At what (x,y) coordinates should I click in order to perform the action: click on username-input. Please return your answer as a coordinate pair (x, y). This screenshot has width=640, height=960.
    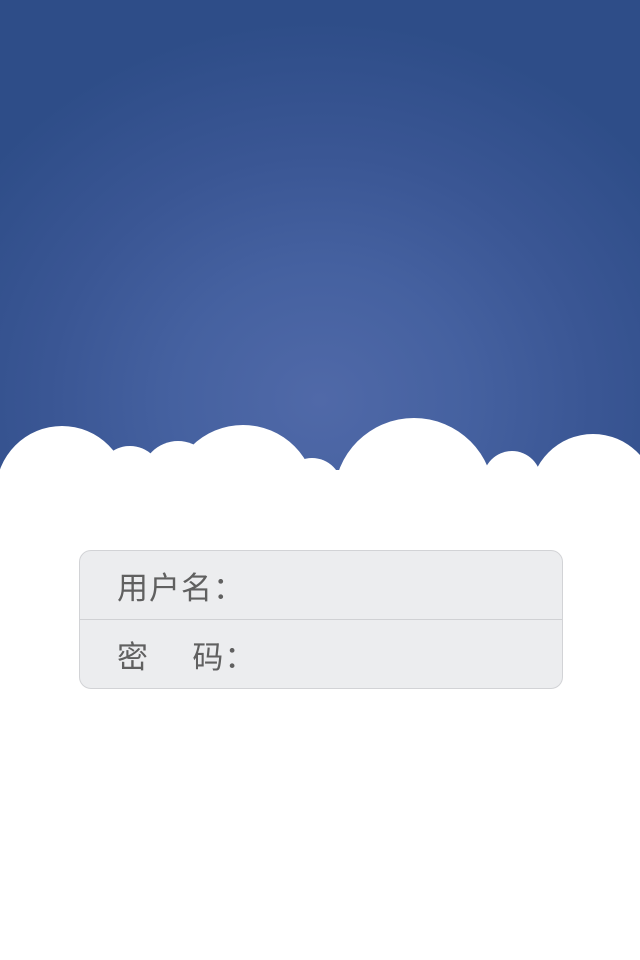
    Looking at the image, I should click on (395, 586).